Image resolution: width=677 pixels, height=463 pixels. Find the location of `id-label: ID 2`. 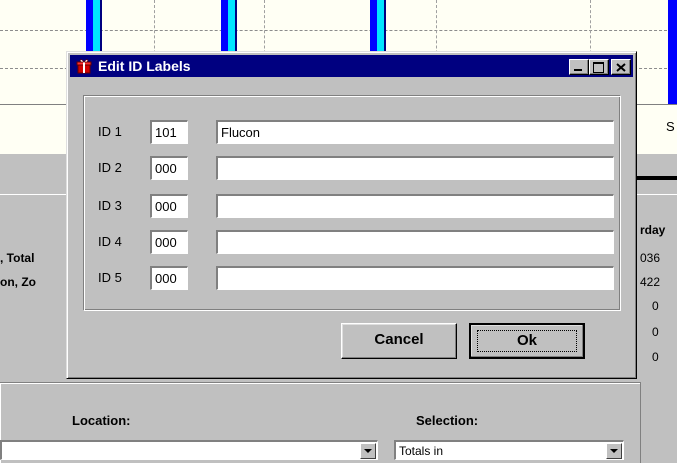

id-label: ID 2 is located at coordinates (110, 167).